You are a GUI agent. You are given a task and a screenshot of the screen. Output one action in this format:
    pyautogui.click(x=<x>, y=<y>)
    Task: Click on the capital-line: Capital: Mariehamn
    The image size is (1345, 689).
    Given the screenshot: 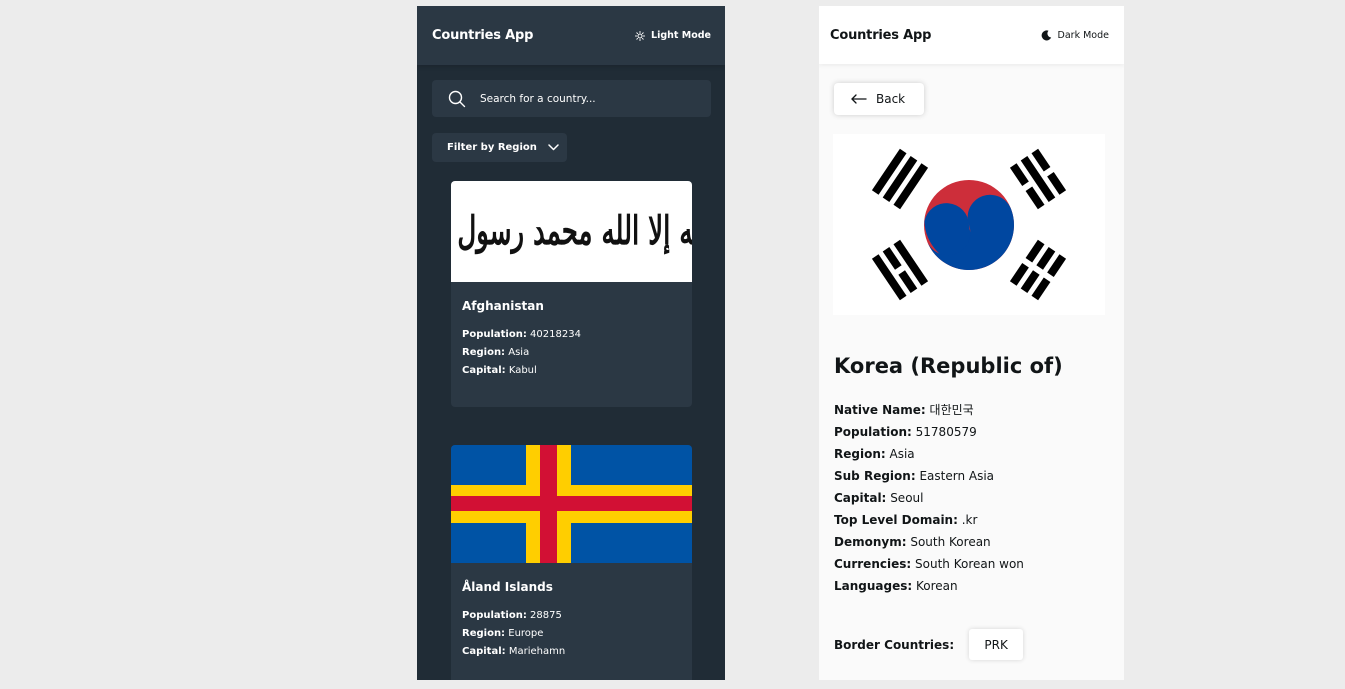 What is the action you would take?
    pyautogui.click(x=571, y=652)
    